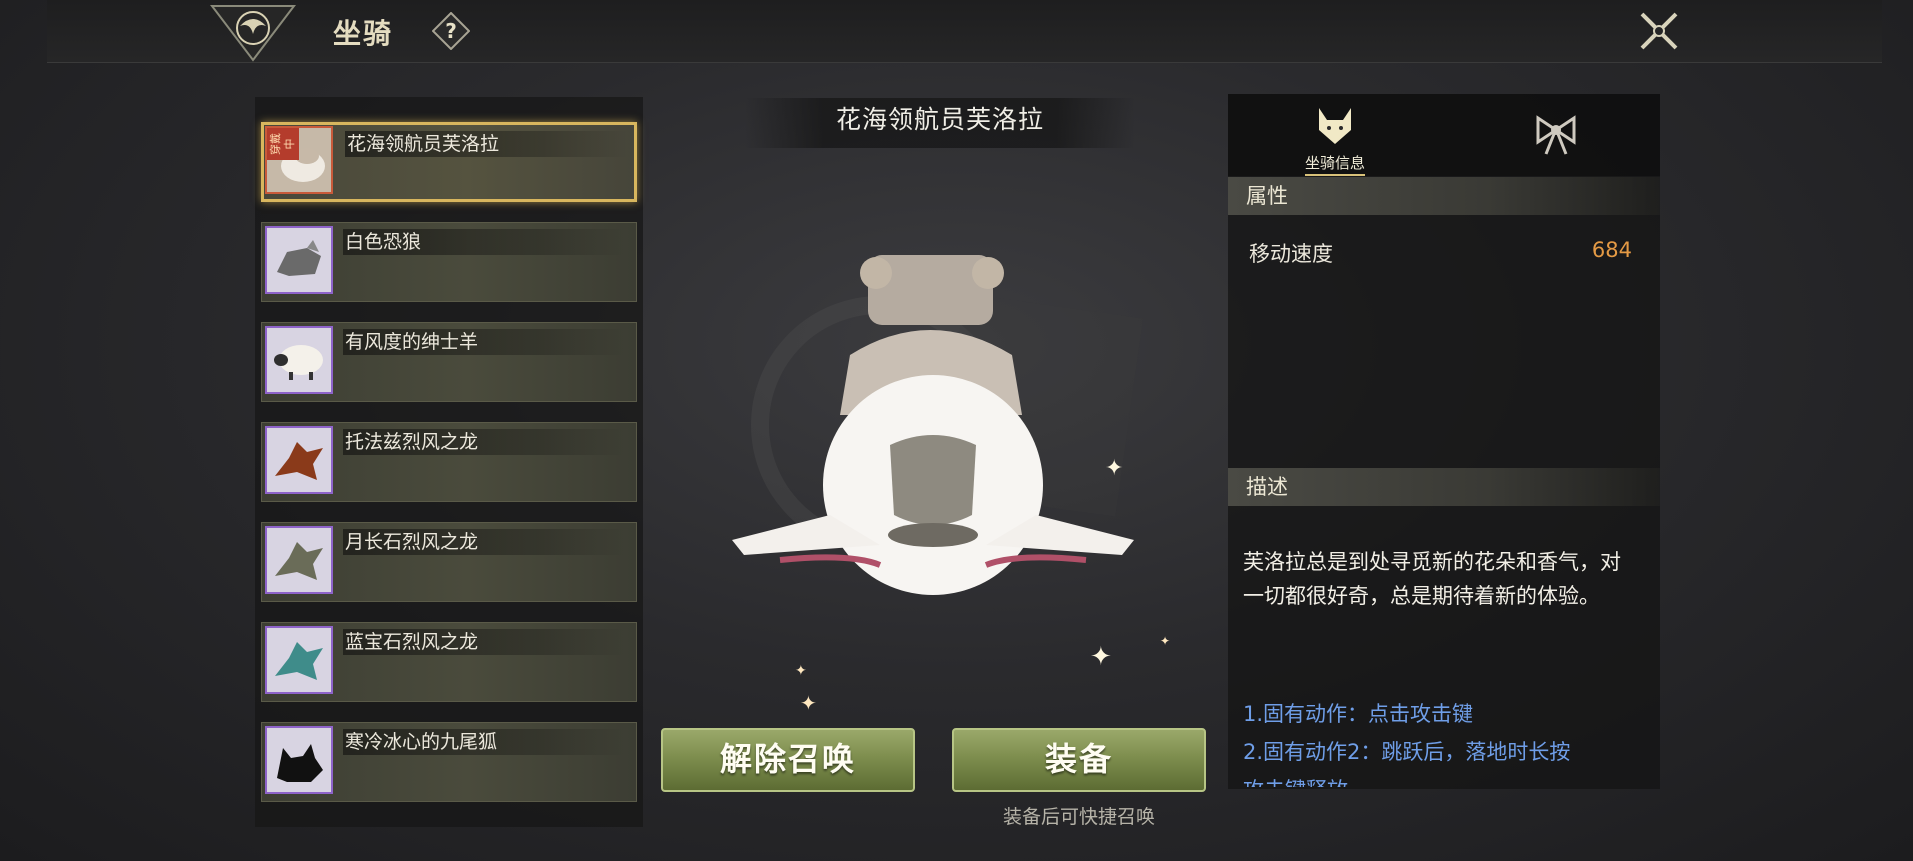 The height and width of the screenshot is (861, 1913). What do you see at coordinates (1078, 817) in the screenshot?
I see `equip-hint: 装备后可快捷召唤` at bounding box center [1078, 817].